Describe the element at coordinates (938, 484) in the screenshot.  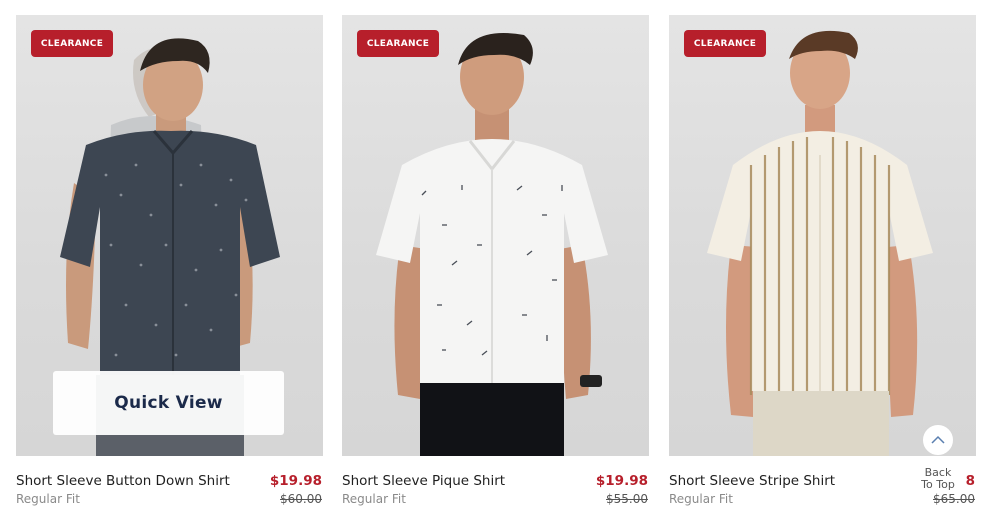
I see `back-to-top-line2: To Top` at that location.